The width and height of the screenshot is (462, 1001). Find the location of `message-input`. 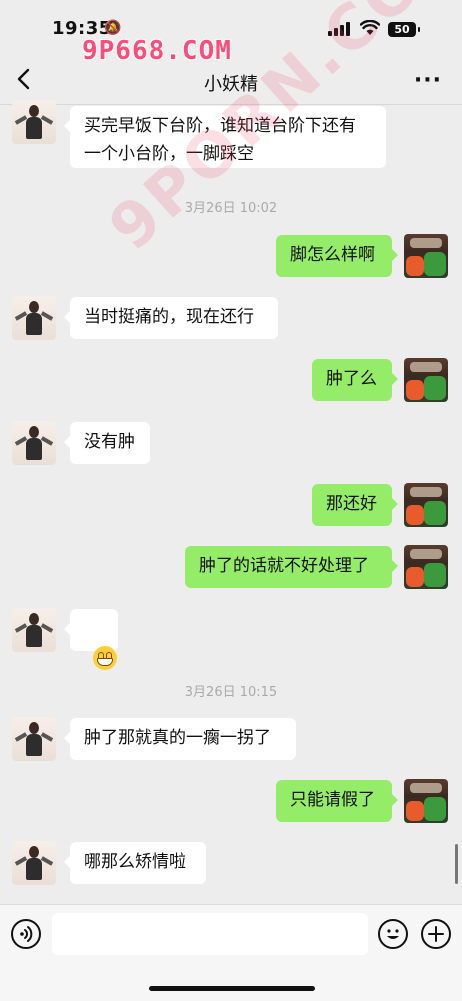

message-input is located at coordinates (210, 934).